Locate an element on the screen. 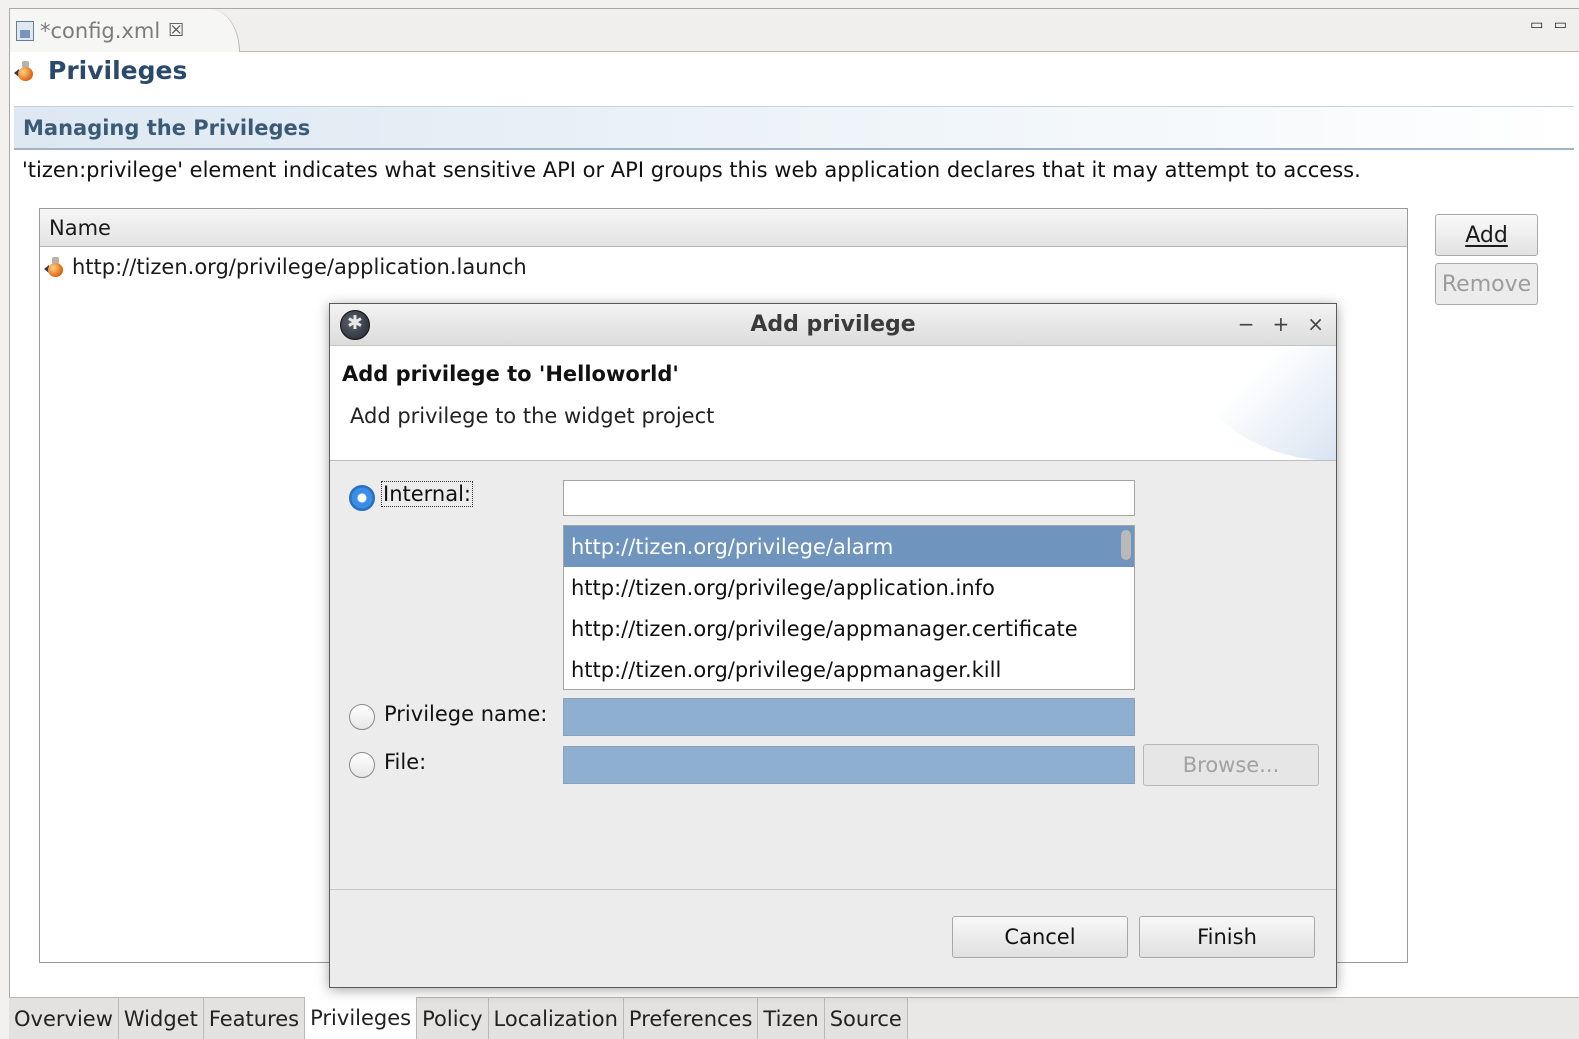 The image size is (1579, 1039). remove-button: Remove is located at coordinates (1486, 284).